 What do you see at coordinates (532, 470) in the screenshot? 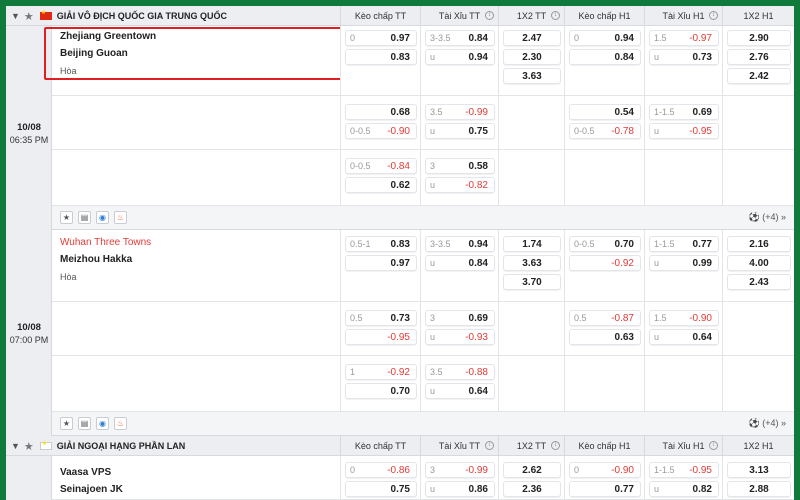
I see `odds-button: 2.62` at bounding box center [532, 470].